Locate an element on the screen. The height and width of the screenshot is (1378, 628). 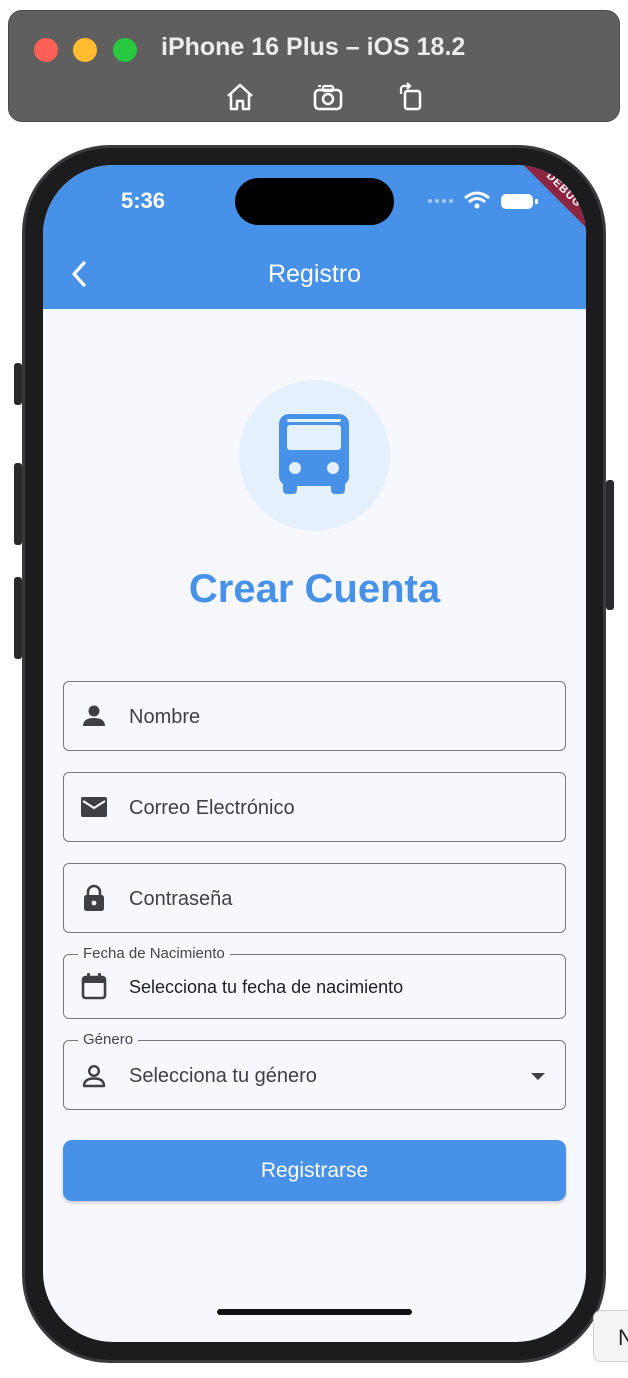
page-title: Registro is located at coordinates (314, 274).